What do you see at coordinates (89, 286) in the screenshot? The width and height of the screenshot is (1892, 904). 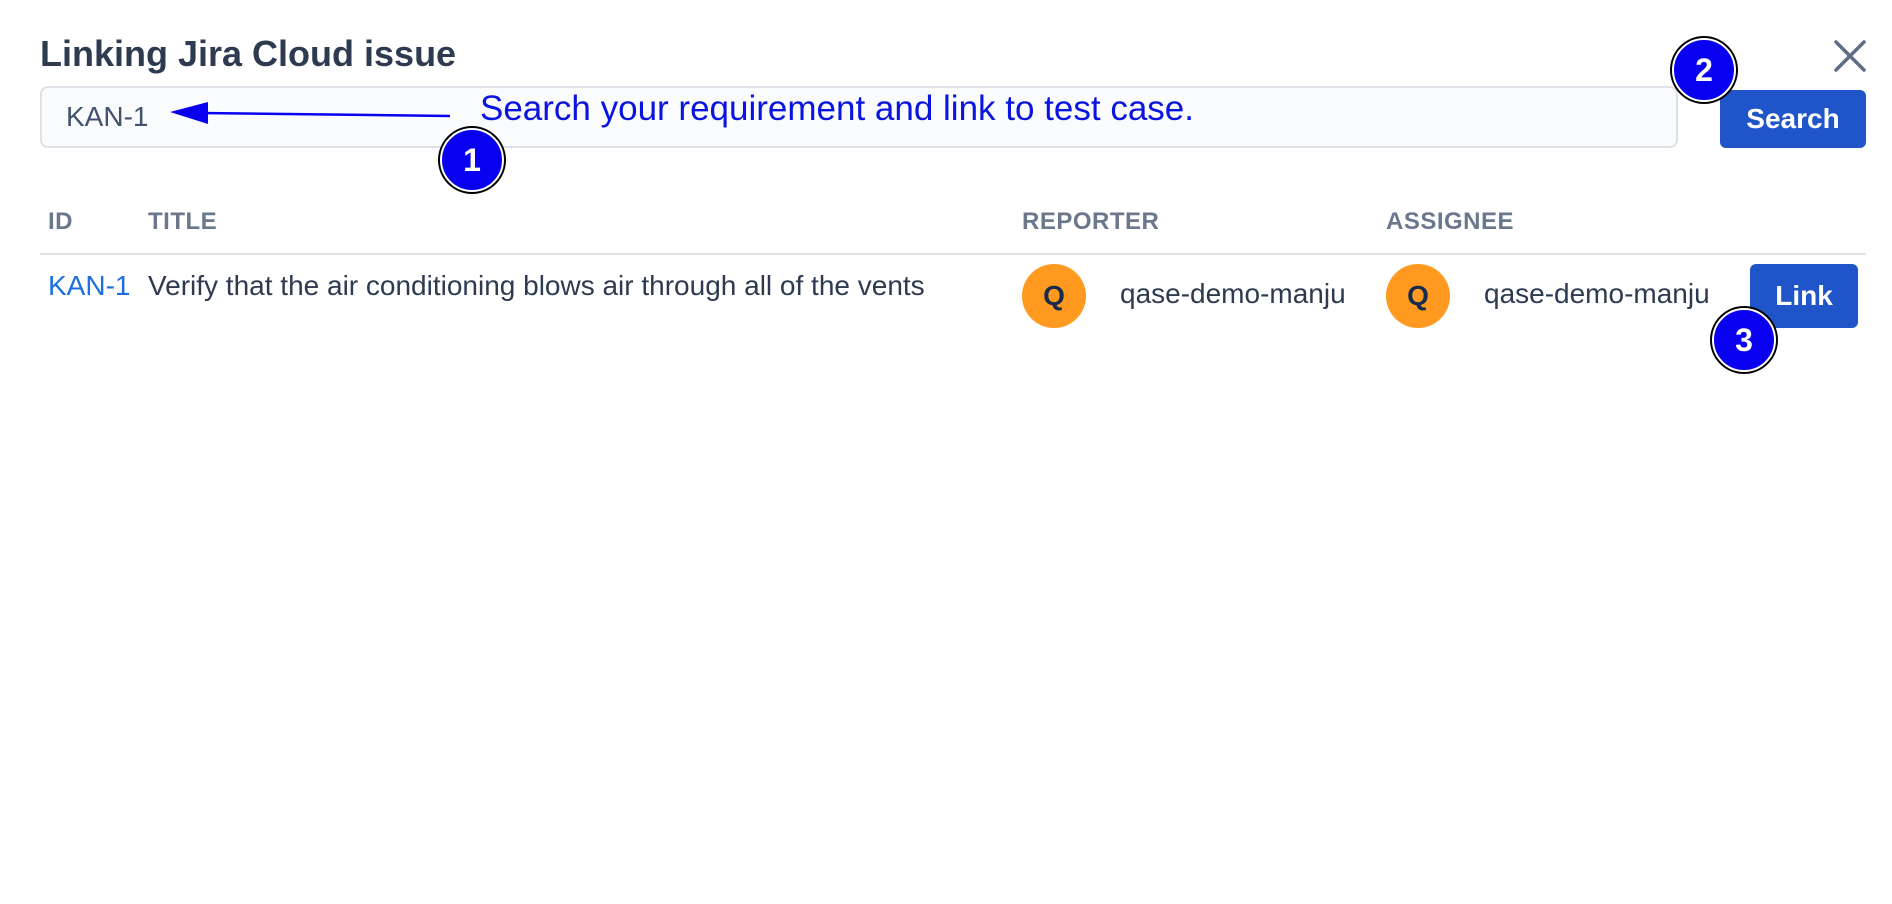 I see `issue-id-link: KAN-1` at bounding box center [89, 286].